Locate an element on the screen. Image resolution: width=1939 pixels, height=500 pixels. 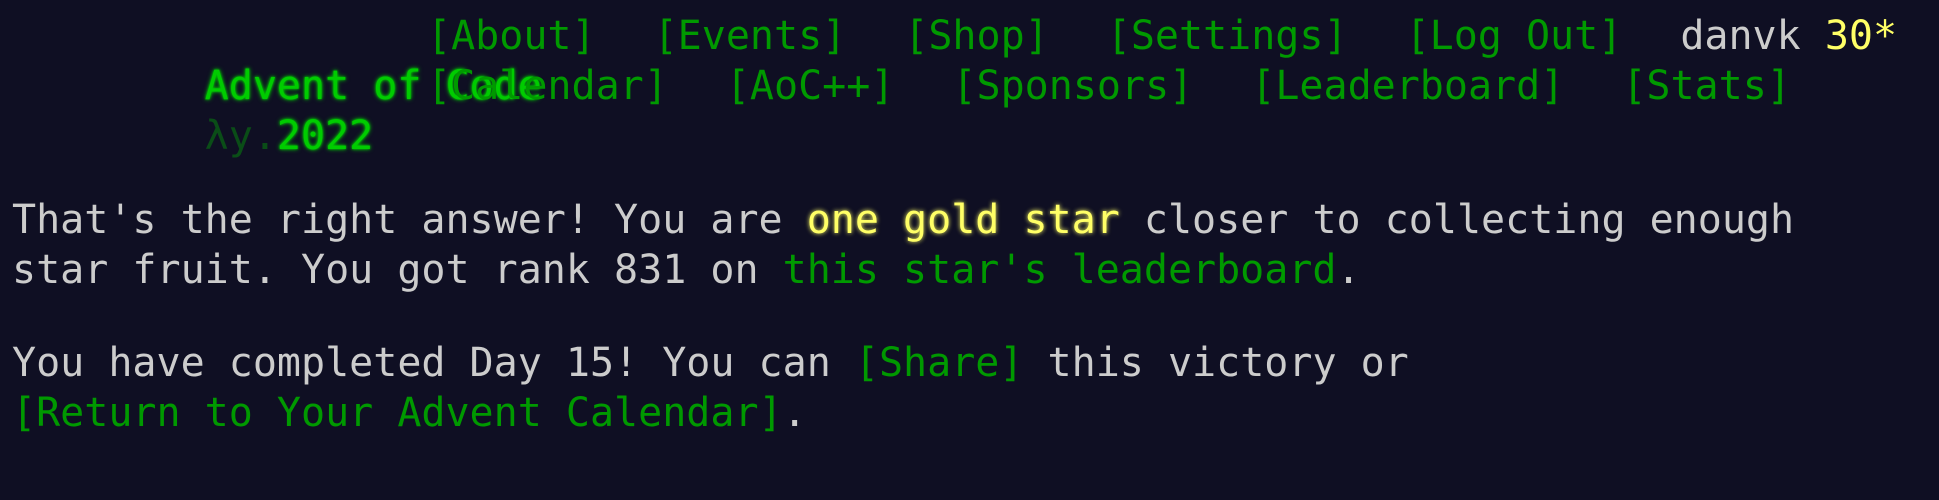
year-prefix: λy. is located at coordinates (240, 136).